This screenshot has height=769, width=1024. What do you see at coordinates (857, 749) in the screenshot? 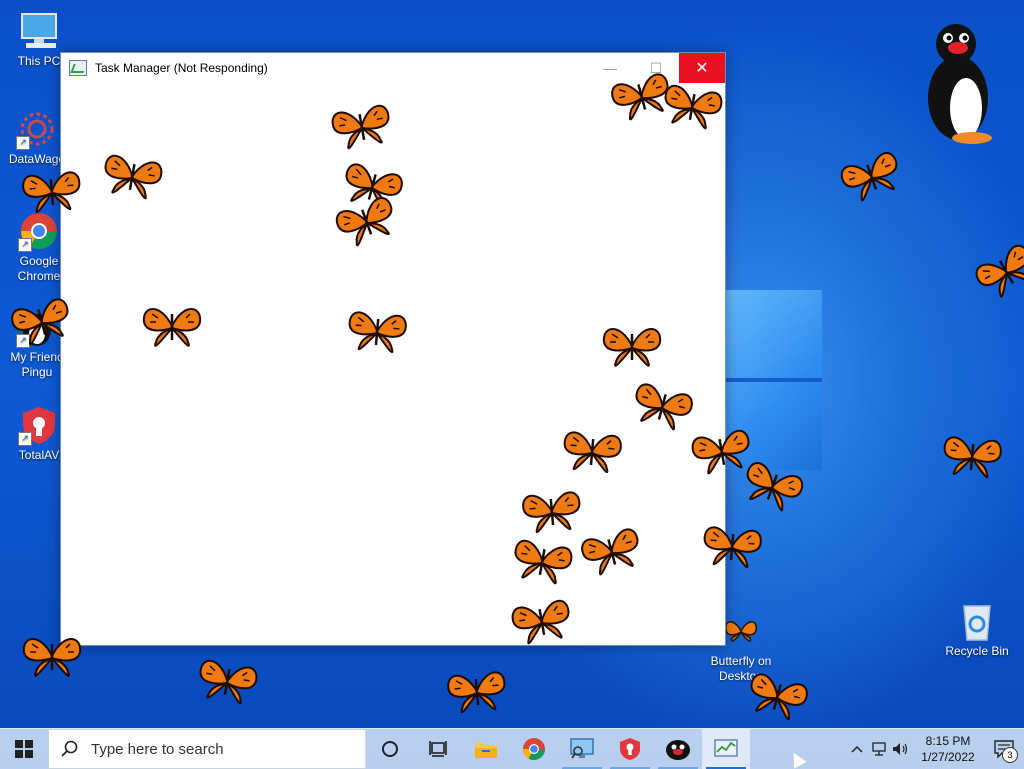
I see `show-hidden-icons-chevron-icon` at bounding box center [857, 749].